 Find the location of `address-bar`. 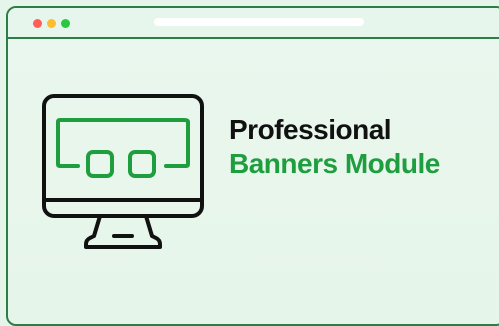

address-bar is located at coordinates (259, 22).